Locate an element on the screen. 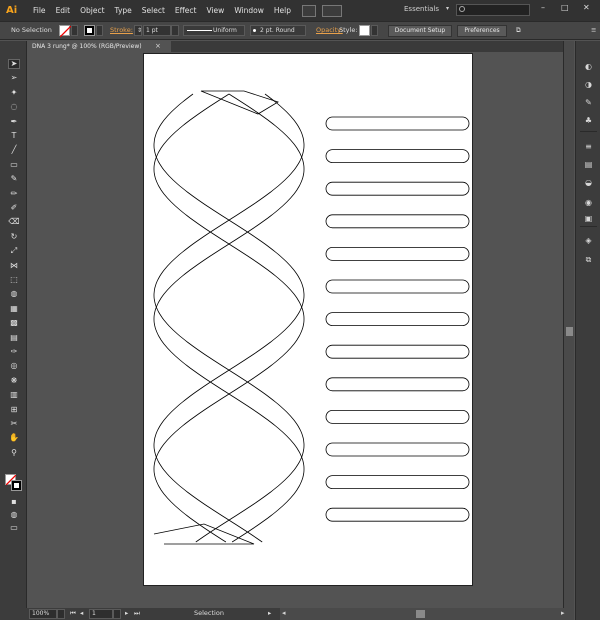 The height and width of the screenshot is (620, 600). color-guide-icon: ◑ is located at coordinates (588, 84).